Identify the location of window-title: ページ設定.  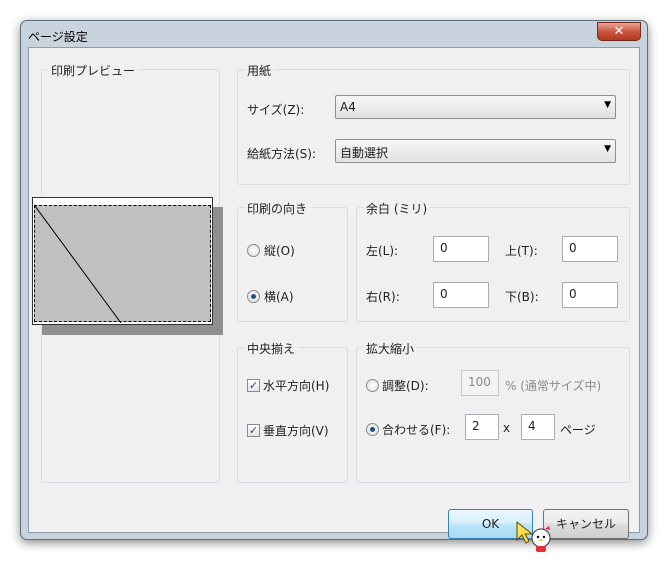
(58, 37).